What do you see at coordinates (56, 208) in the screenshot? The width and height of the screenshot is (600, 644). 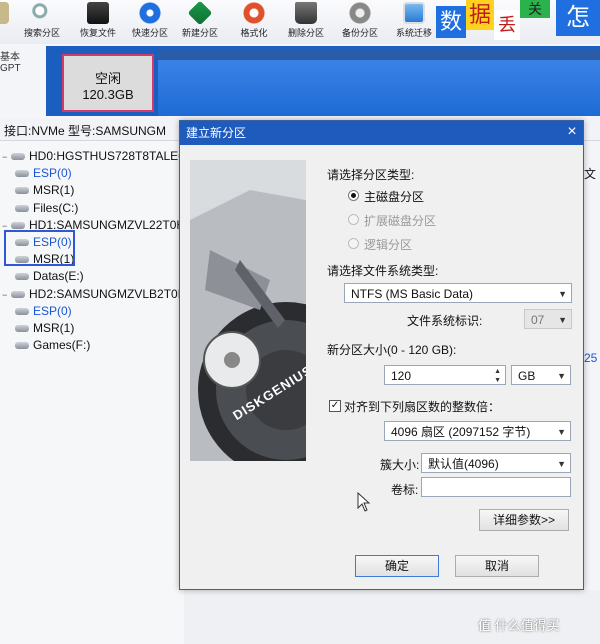 I see `tree-node-label: Files(C:)` at bounding box center [56, 208].